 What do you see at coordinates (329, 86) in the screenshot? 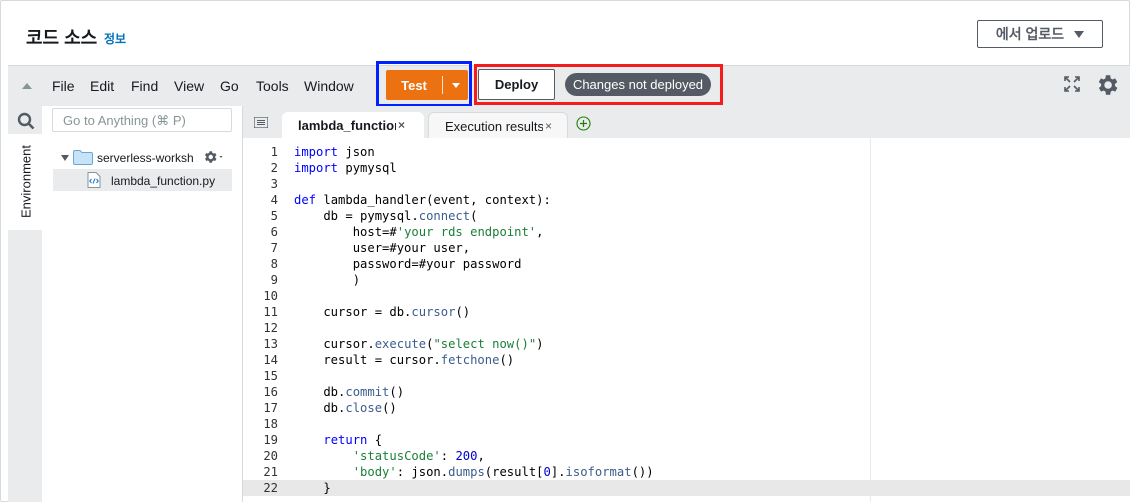
I see `menu-window: Window` at bounding box center [329, 86].